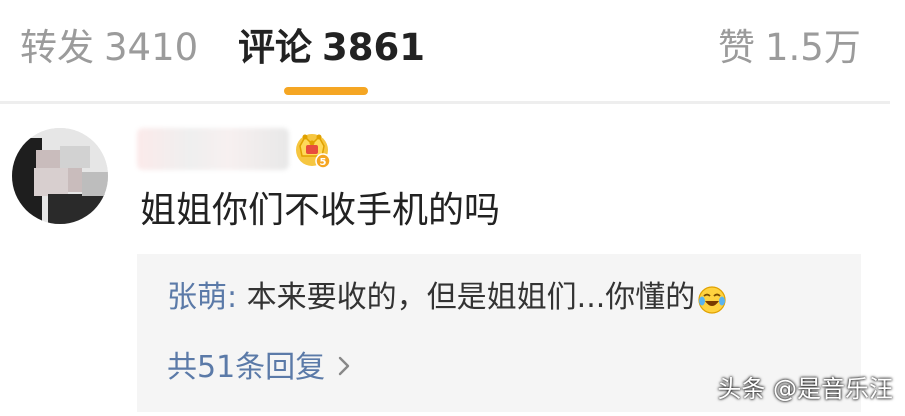 The height and width of the screenshot is (416, 905). What do you see at coordinates (445, 102) in the screenshot?
I see `tab-divider` at bounding box center [445, 102].